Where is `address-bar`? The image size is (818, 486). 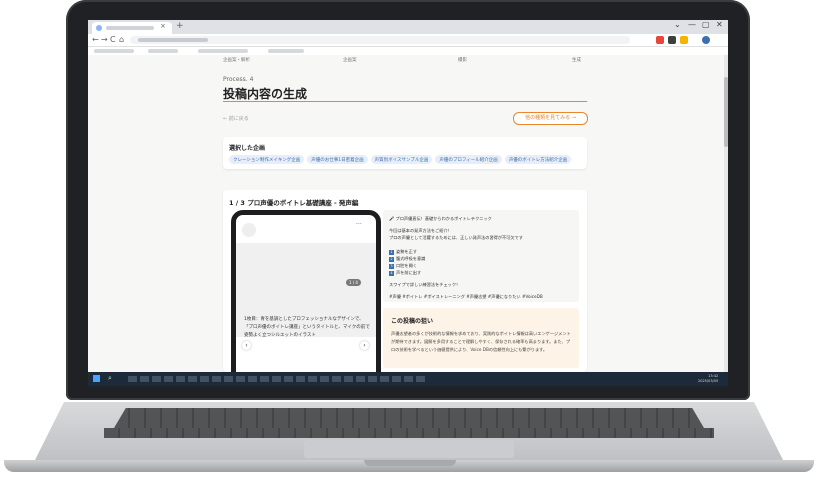 address-bar is located at coordinates (380, 40).